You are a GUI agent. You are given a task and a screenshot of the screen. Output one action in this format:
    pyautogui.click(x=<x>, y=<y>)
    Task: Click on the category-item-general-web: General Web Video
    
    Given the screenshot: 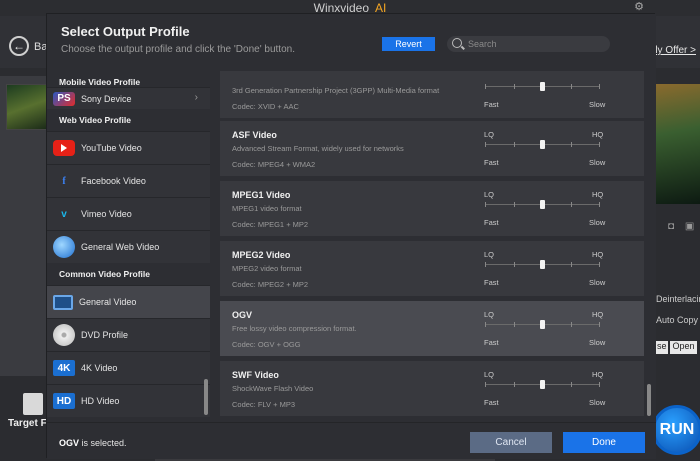 What is the action you would take?
    pyautogui.click(x=128, y=246)
    